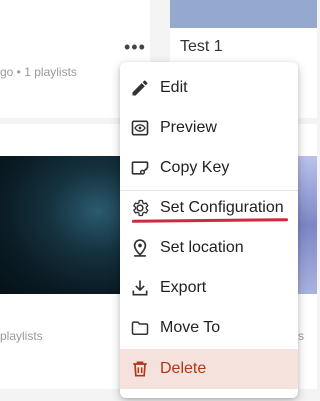 Image resolution: width=320 pixels, height=401 pixels. I want to click on menu-item-copy-key: Copy Key, so click(209, 168).